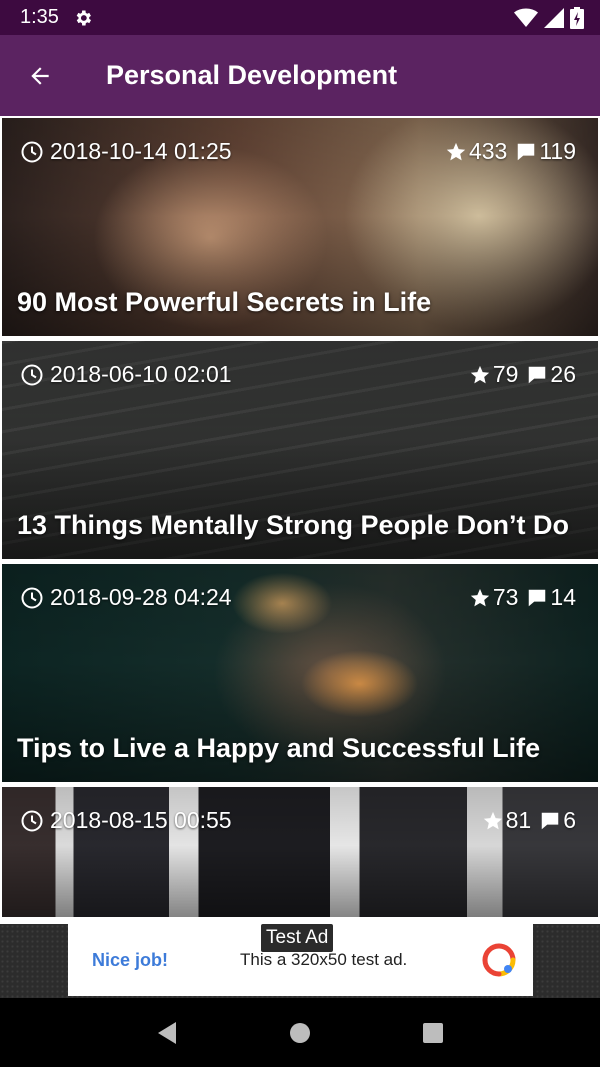  I want to click on arrow-back-icon, so click(40, 75).